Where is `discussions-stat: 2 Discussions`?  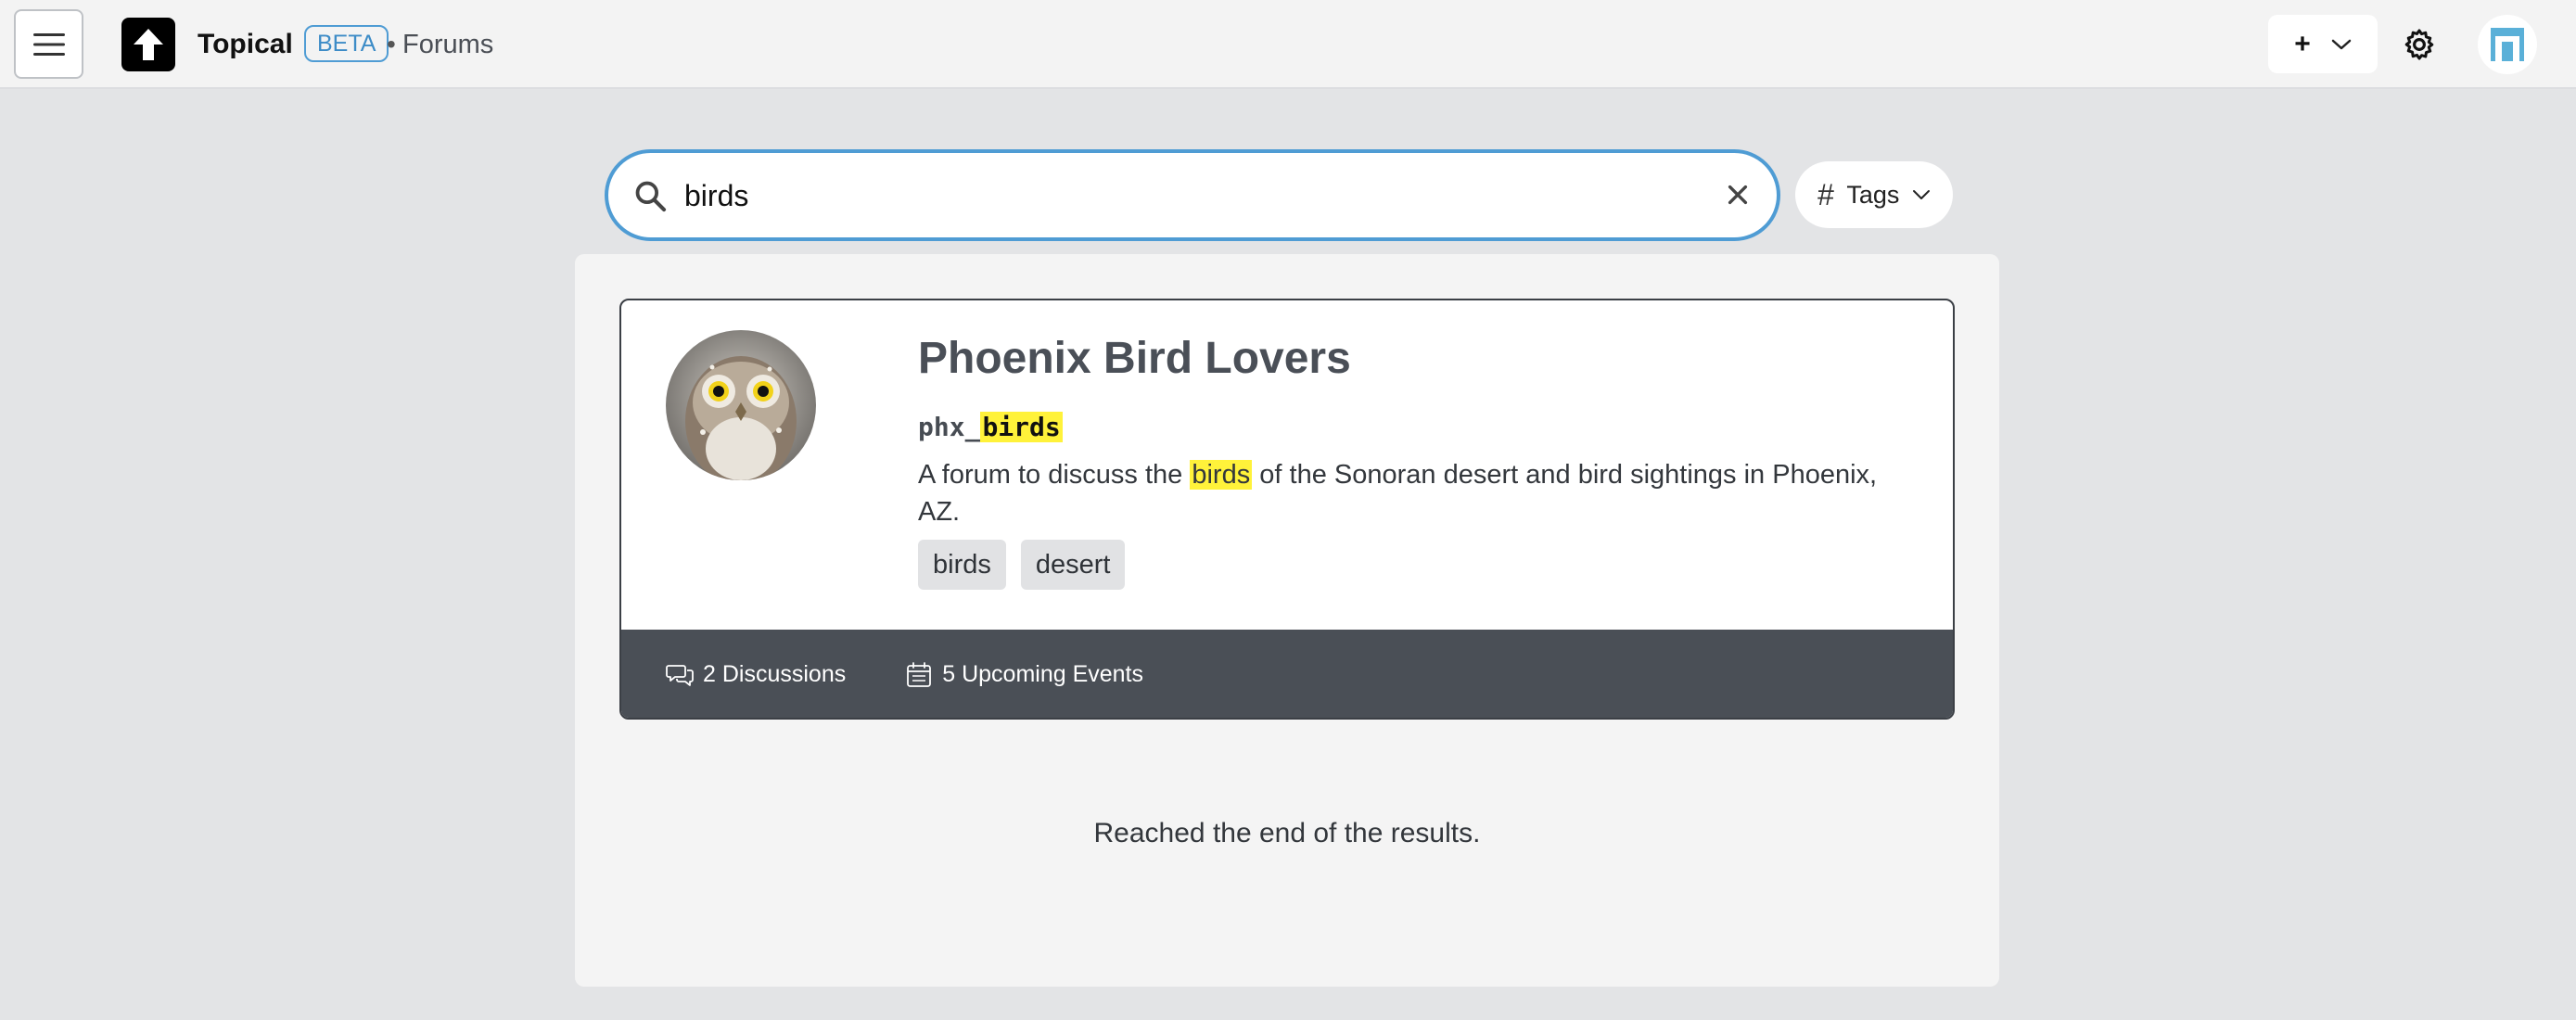 discussions-stat: 2 Discussions is located at coordinates (756, 675).